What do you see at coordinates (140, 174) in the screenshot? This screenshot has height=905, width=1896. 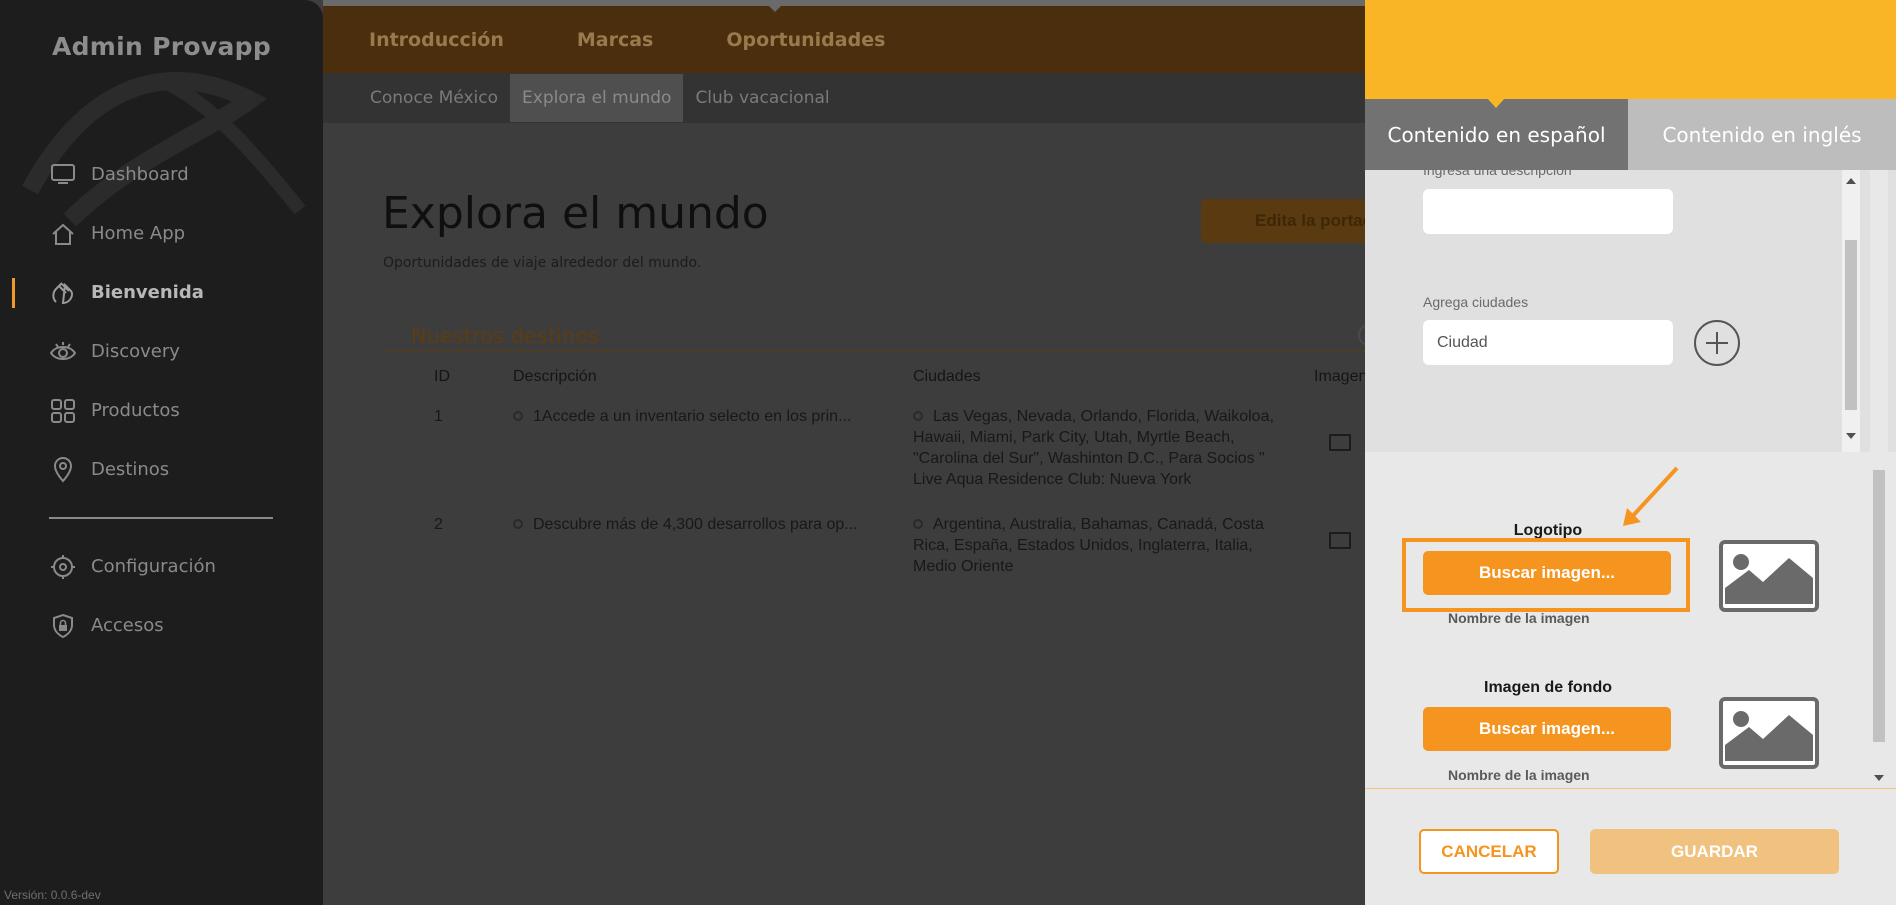 I see `sidebar-item-label: Dashboard` at bounding box center [140, 174].